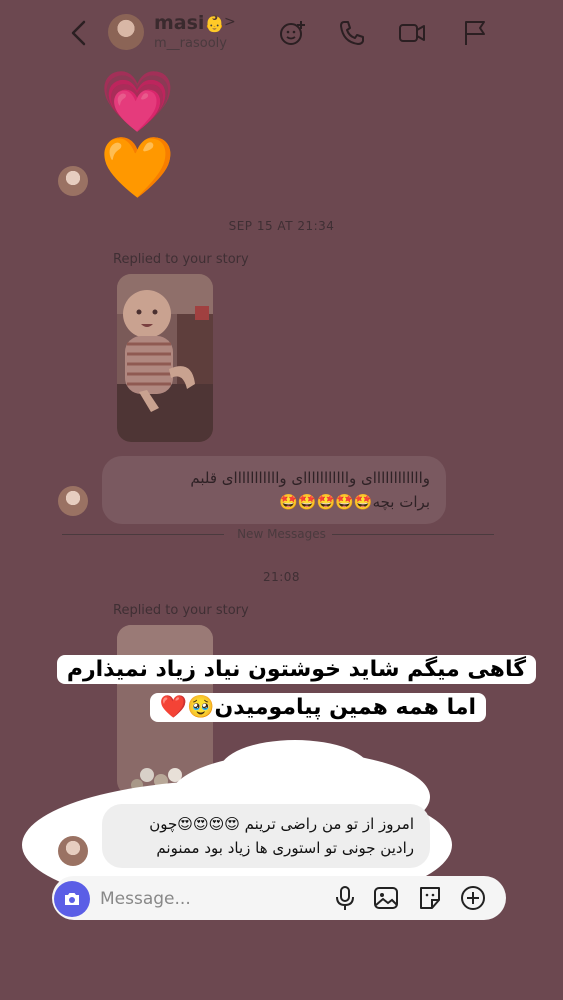 The image size is (563, 1000). Describe the element at coordinates (296, 669) in the screenshot. I see `overlay-caption: گاهی میگم شاید خوشتون نیاد زیاد نمیذارم` at that location.